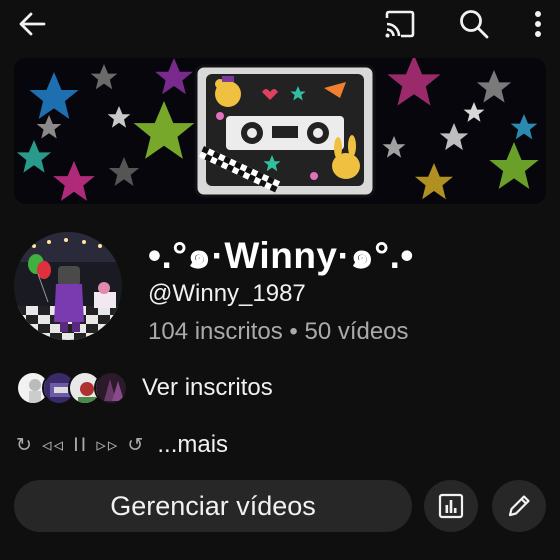 The image size is (560, 560). I want to click on manage-videos-button: Gerenciar vídeos, so click(213, 506).